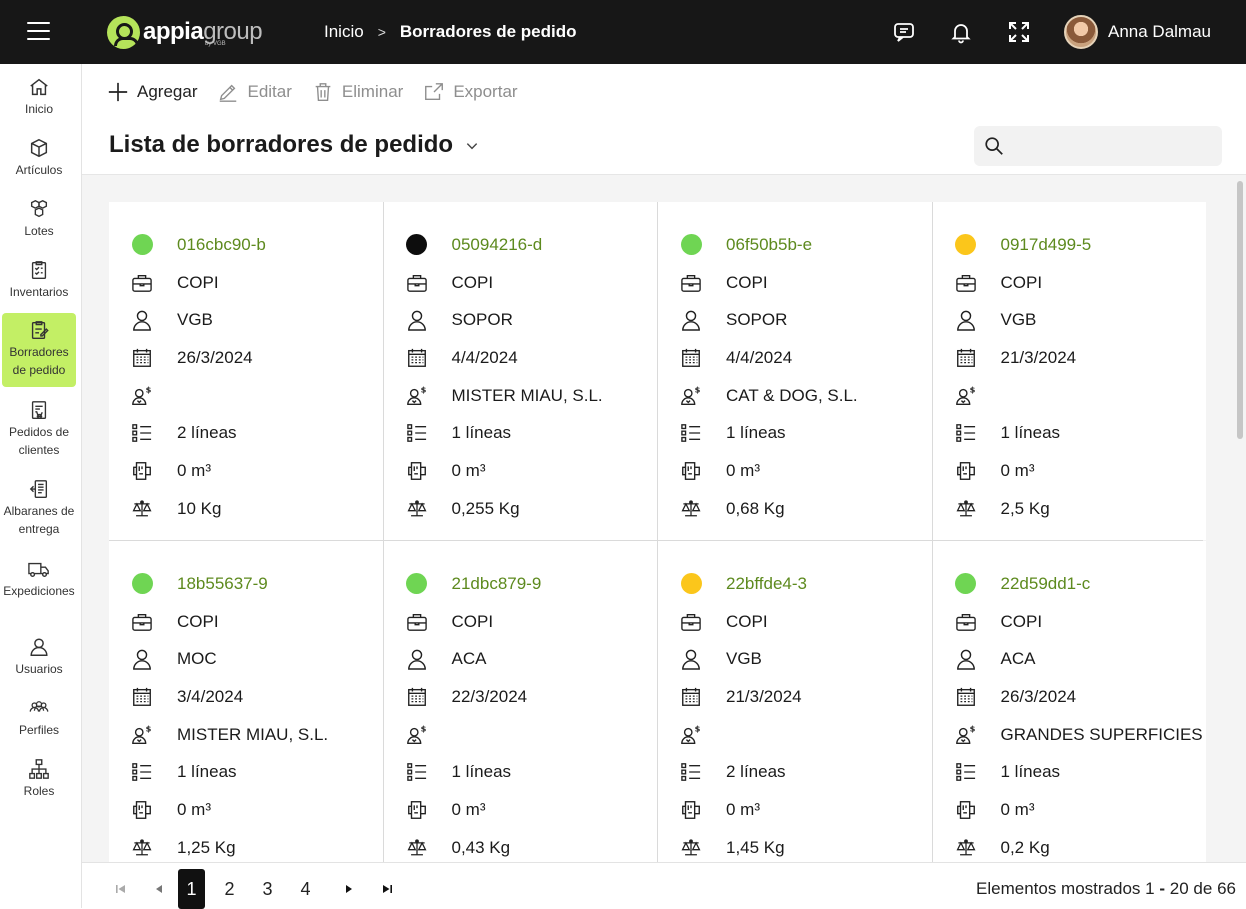 This screenshot has width=1246, height=909. Describe the element at coordinates (257, 772) in the screenshot. I see `card-lines-row: 1 líneas` at that location.